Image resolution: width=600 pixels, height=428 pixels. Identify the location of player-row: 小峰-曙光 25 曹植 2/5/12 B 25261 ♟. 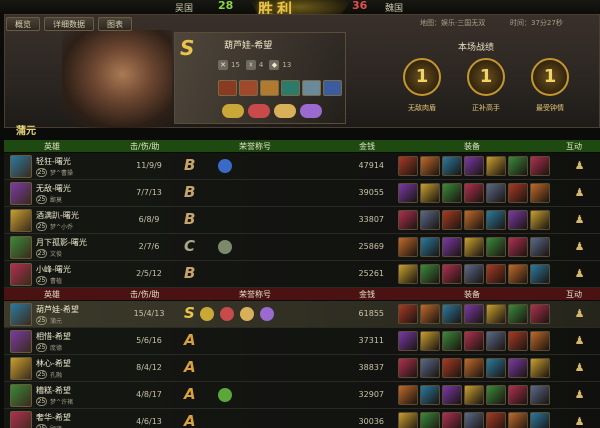
(302, 274).